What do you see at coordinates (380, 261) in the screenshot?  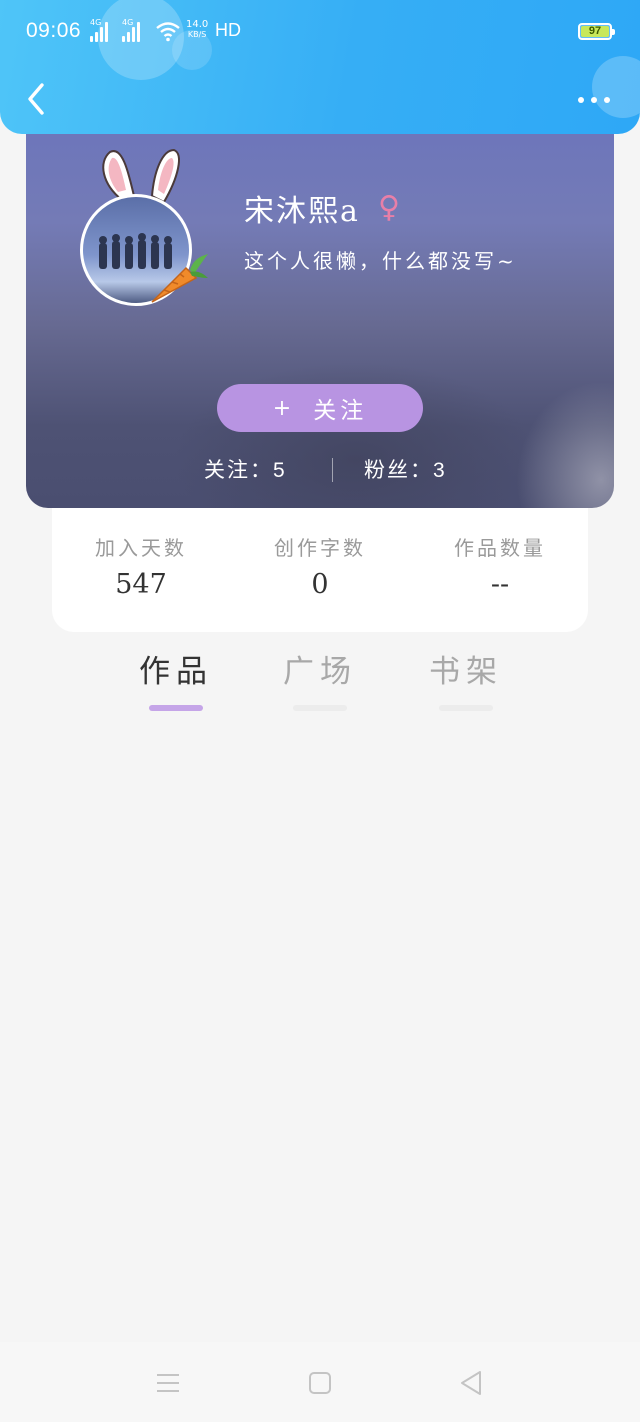 I see `user-bio: 这个人很懒，什么都没写~` at bounding box center [380, 261].